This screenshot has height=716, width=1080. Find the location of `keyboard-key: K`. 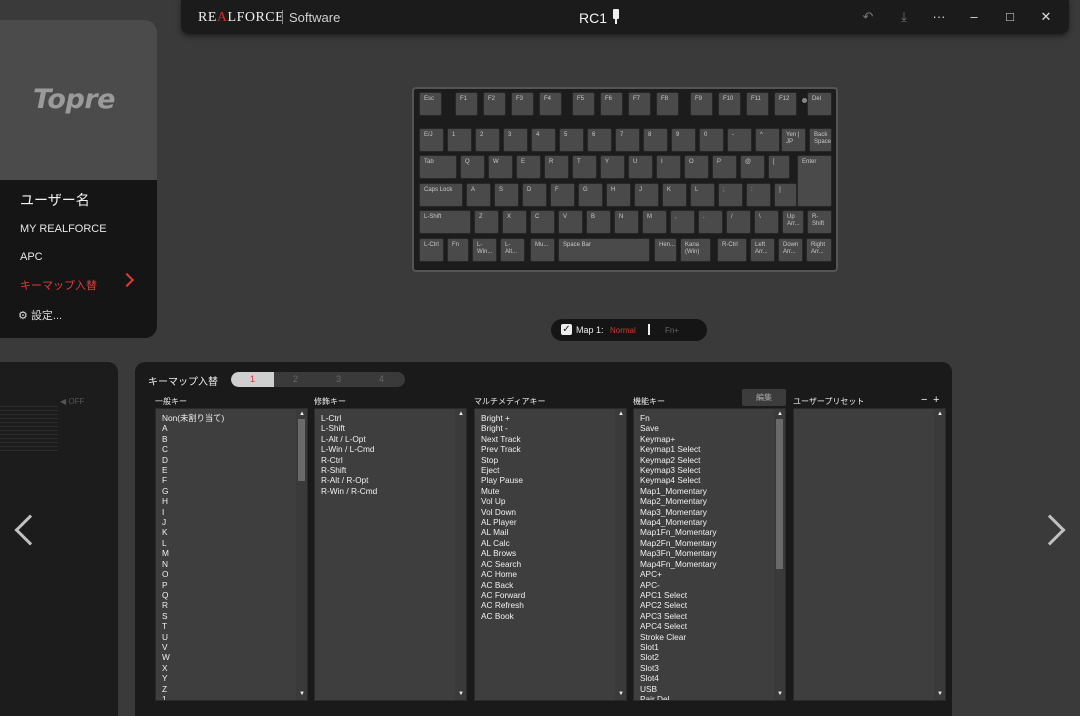

keyboard-key: K is located at coordinates (674, 195).